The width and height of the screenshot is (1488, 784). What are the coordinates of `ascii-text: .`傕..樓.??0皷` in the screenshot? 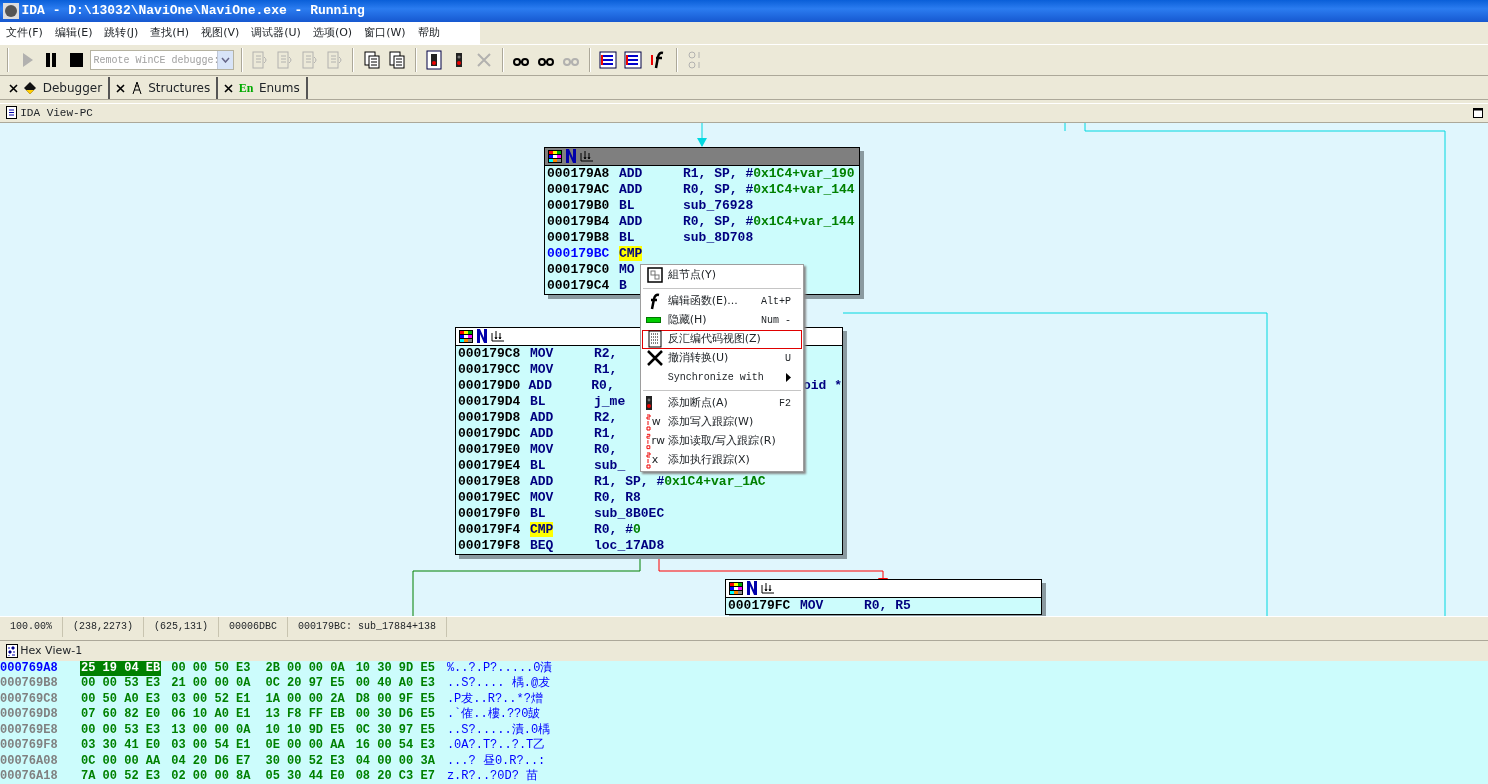 It's located at (493, 715).